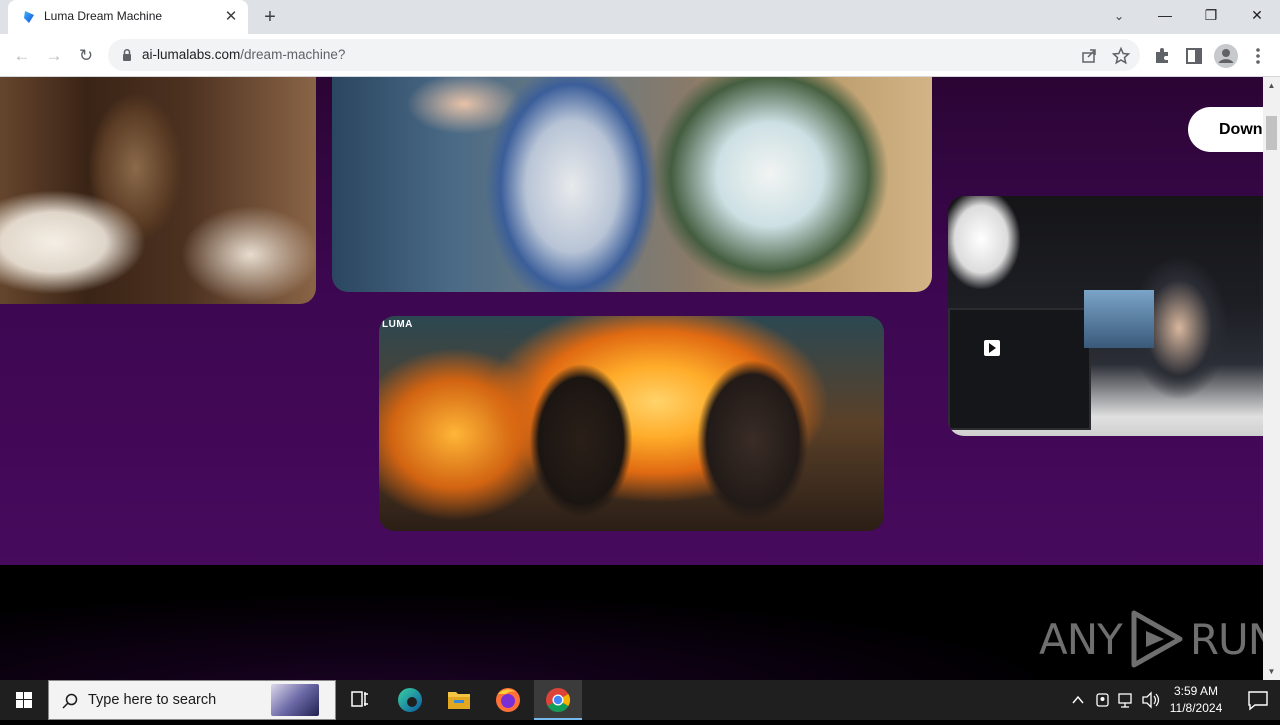 This screenshot has width=1280, height=725. Describe the element at coordinates (1196, 708) in the screenshot. I see `clock-date: 11/8/2024` at that location.